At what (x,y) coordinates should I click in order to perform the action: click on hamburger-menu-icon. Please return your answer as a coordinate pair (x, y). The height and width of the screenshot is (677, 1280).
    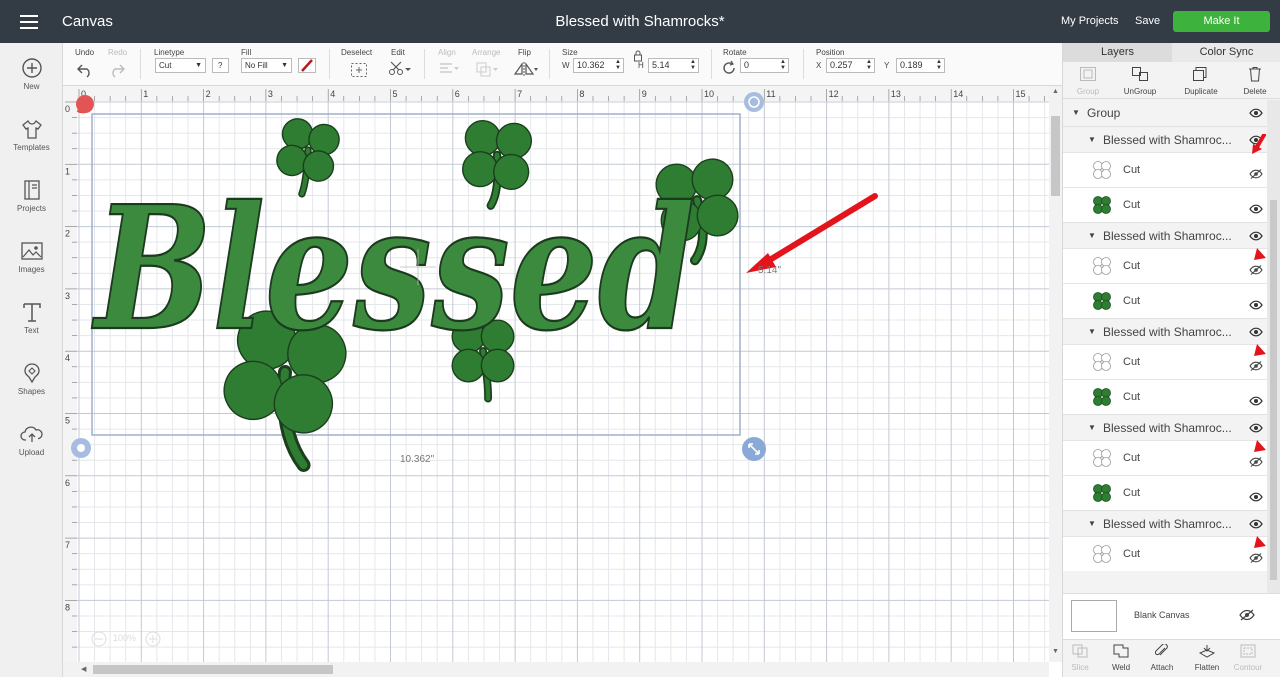
    Looking at the image, I should click on (29, 22).